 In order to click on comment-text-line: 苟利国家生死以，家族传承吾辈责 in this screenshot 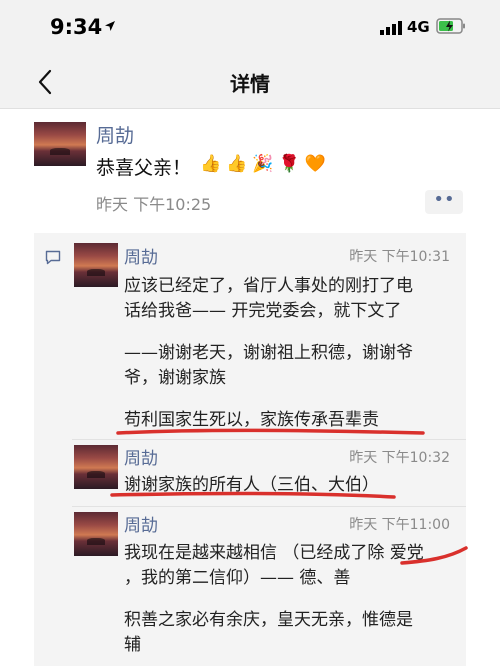, I will do `click(251, 420)`.